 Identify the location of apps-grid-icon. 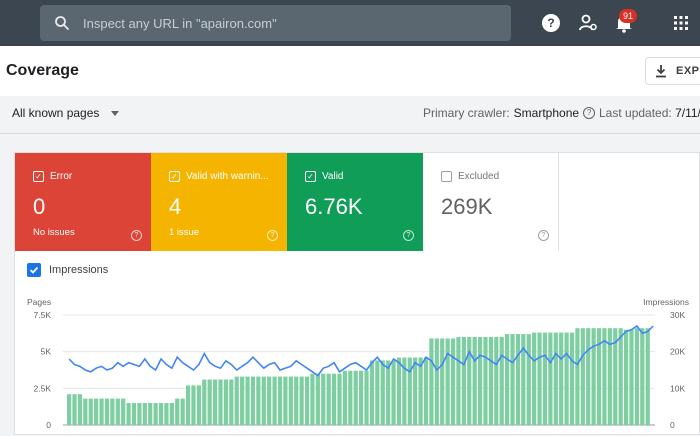
(681, 23).